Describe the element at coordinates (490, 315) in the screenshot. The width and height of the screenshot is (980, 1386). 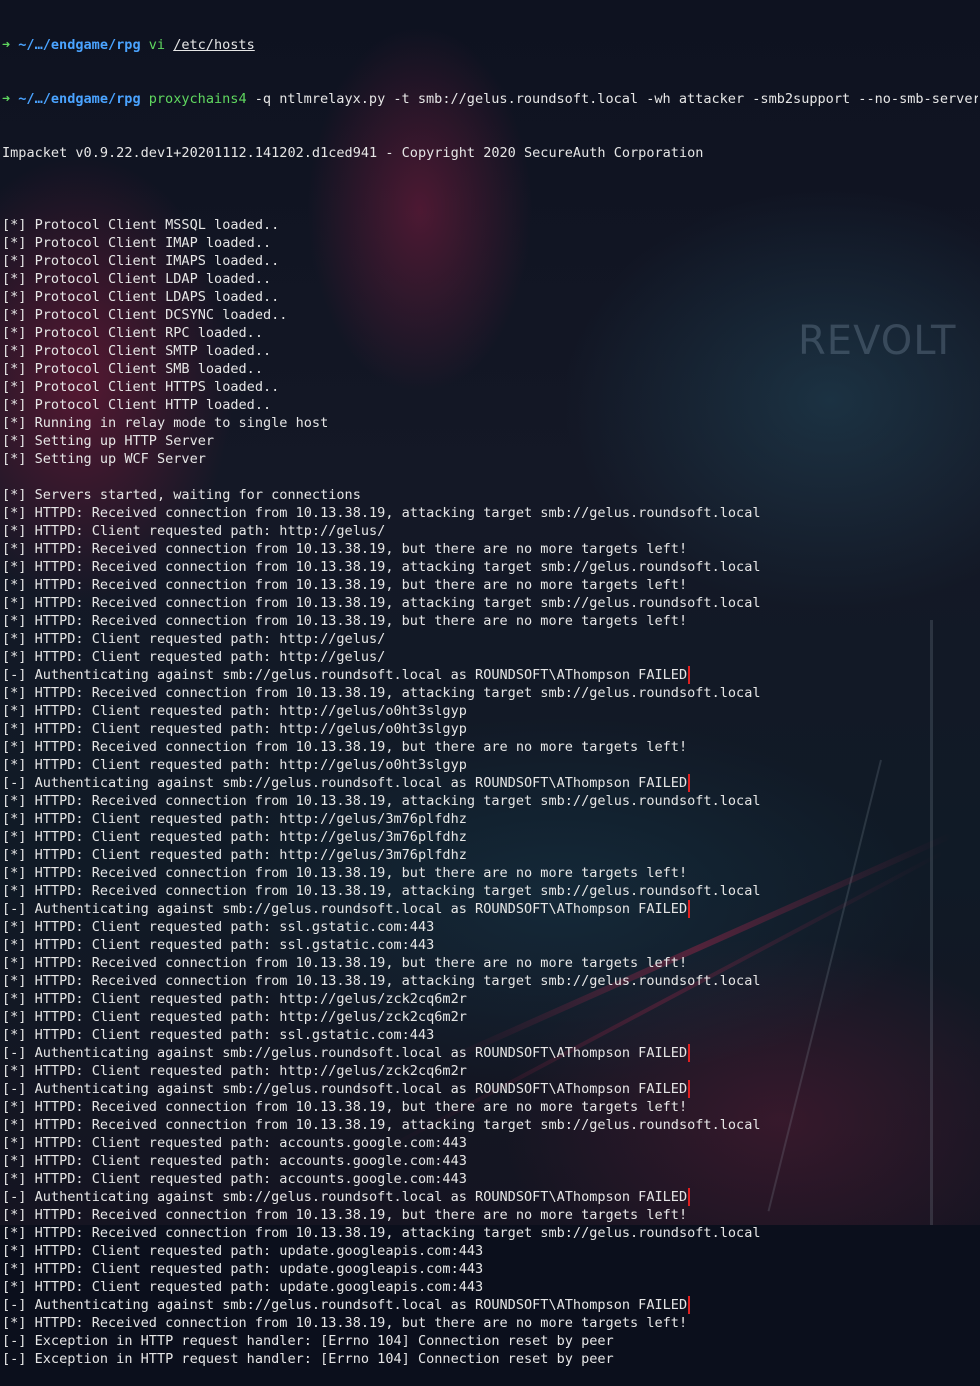
I see `log-line: [*] Protocol Client DCSYNC loaded..` at that location.